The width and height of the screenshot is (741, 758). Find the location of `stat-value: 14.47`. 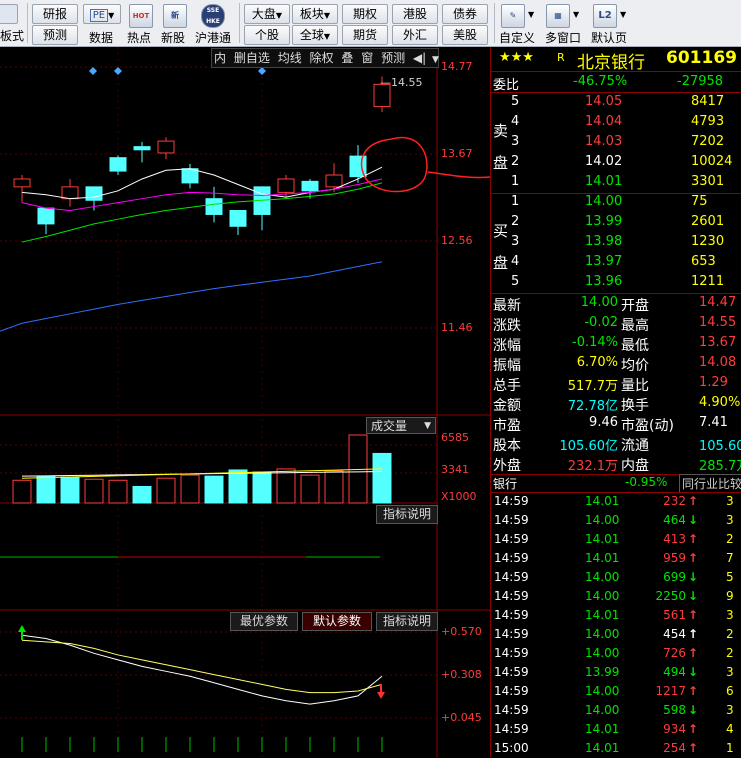

stat-value: 14.47 is located at coordinates (718, 302).